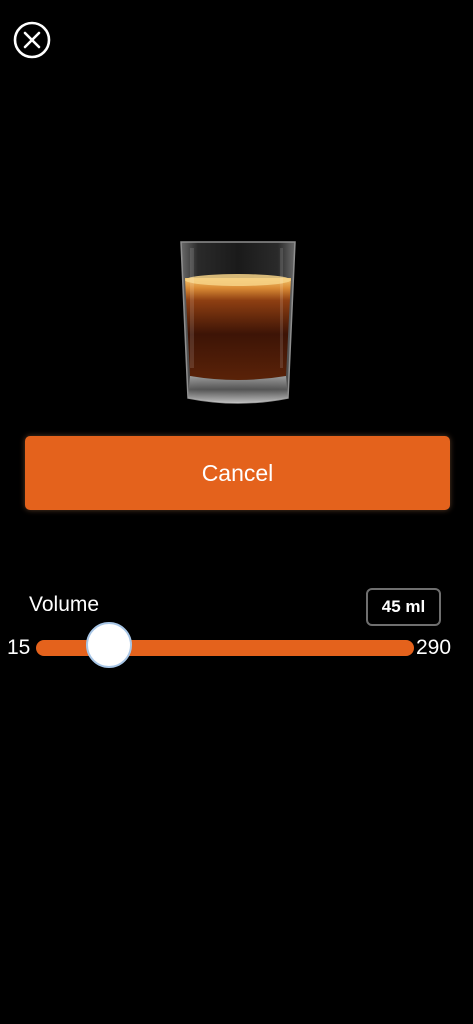 The width and height of the screenshot is (473, 1024). Describe the element at coordinates (64, 604) in the screenshot. I see `volume-label: Volume` at that location.